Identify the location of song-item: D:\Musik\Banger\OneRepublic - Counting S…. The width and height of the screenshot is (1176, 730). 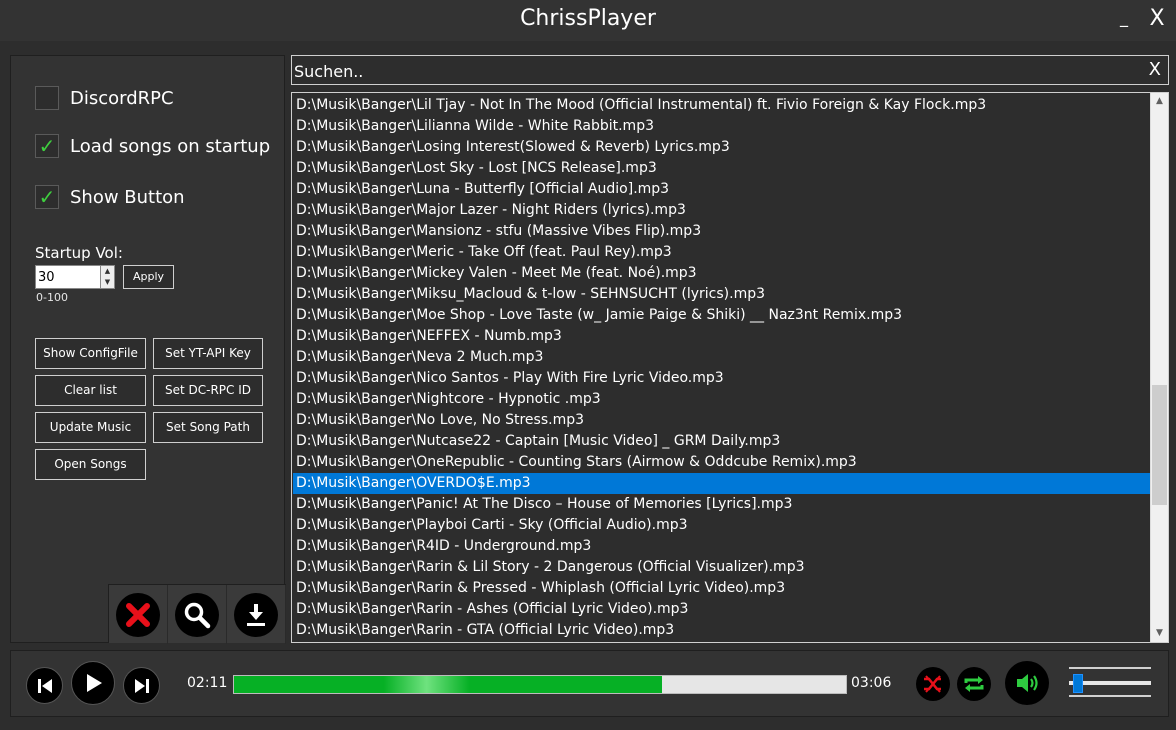
(721, 462).